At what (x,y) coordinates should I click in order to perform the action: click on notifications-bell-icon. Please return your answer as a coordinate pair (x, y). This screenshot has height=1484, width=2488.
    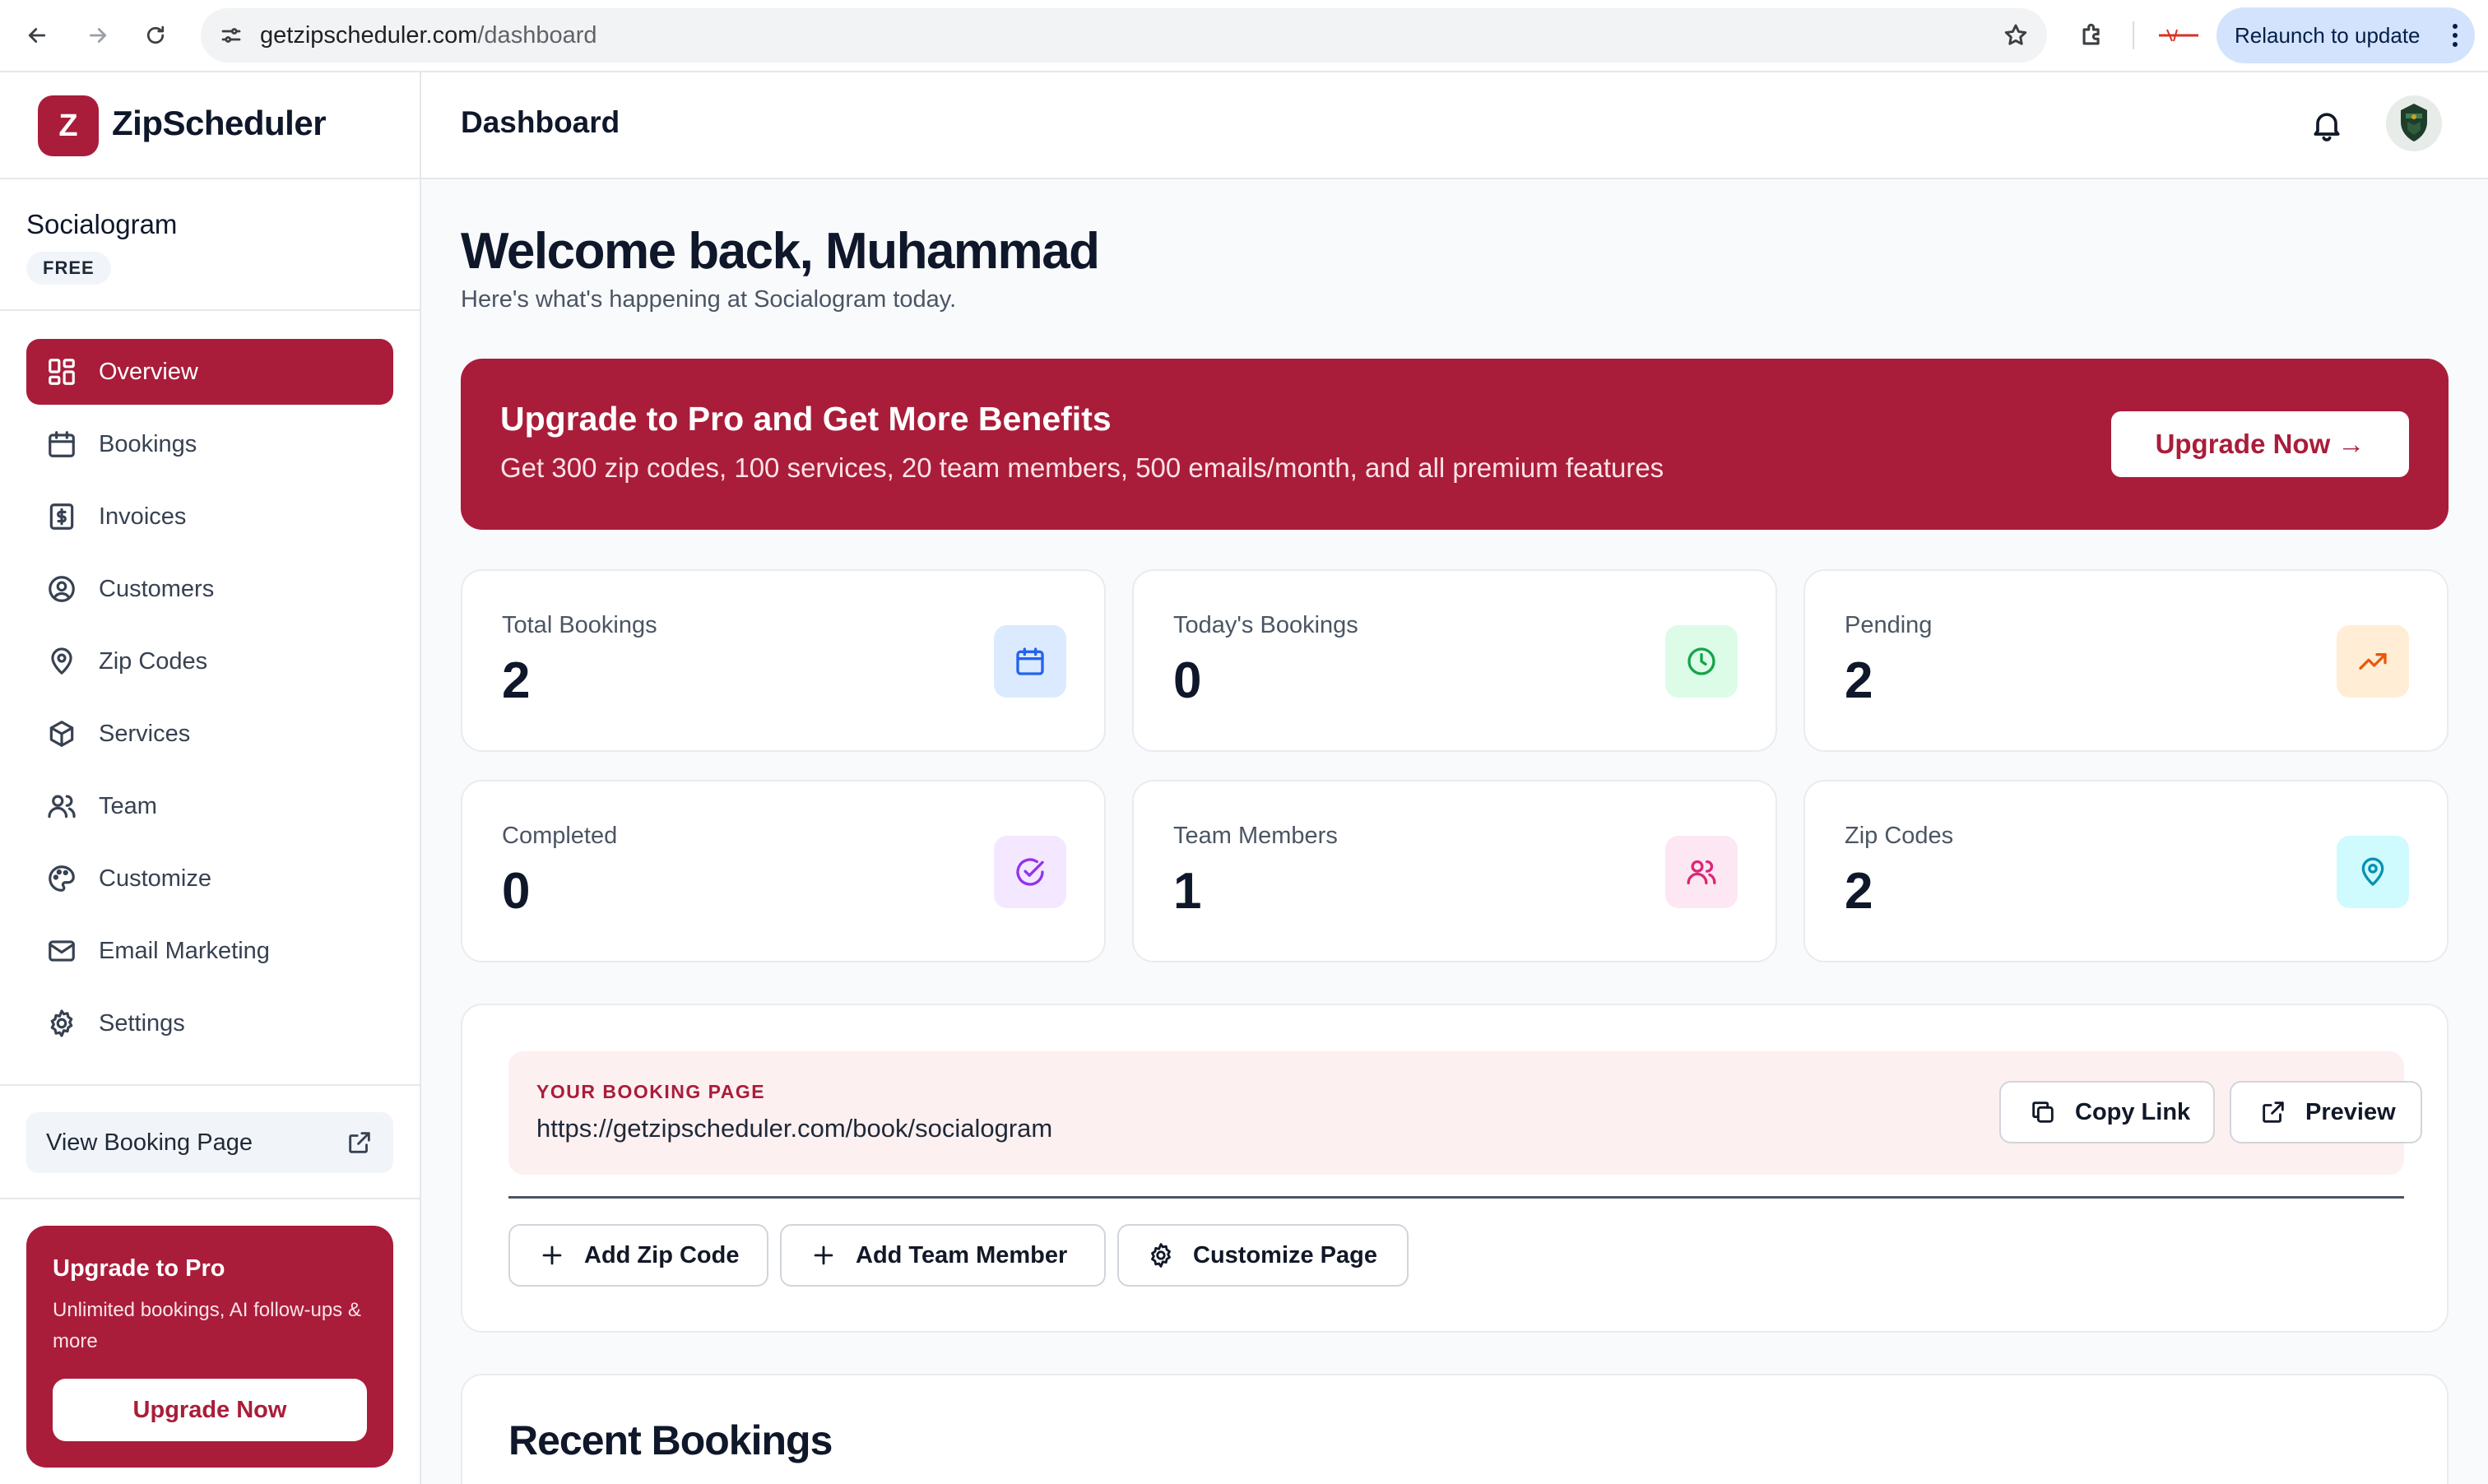
    Looking at the image, I should click on (2327, 125).